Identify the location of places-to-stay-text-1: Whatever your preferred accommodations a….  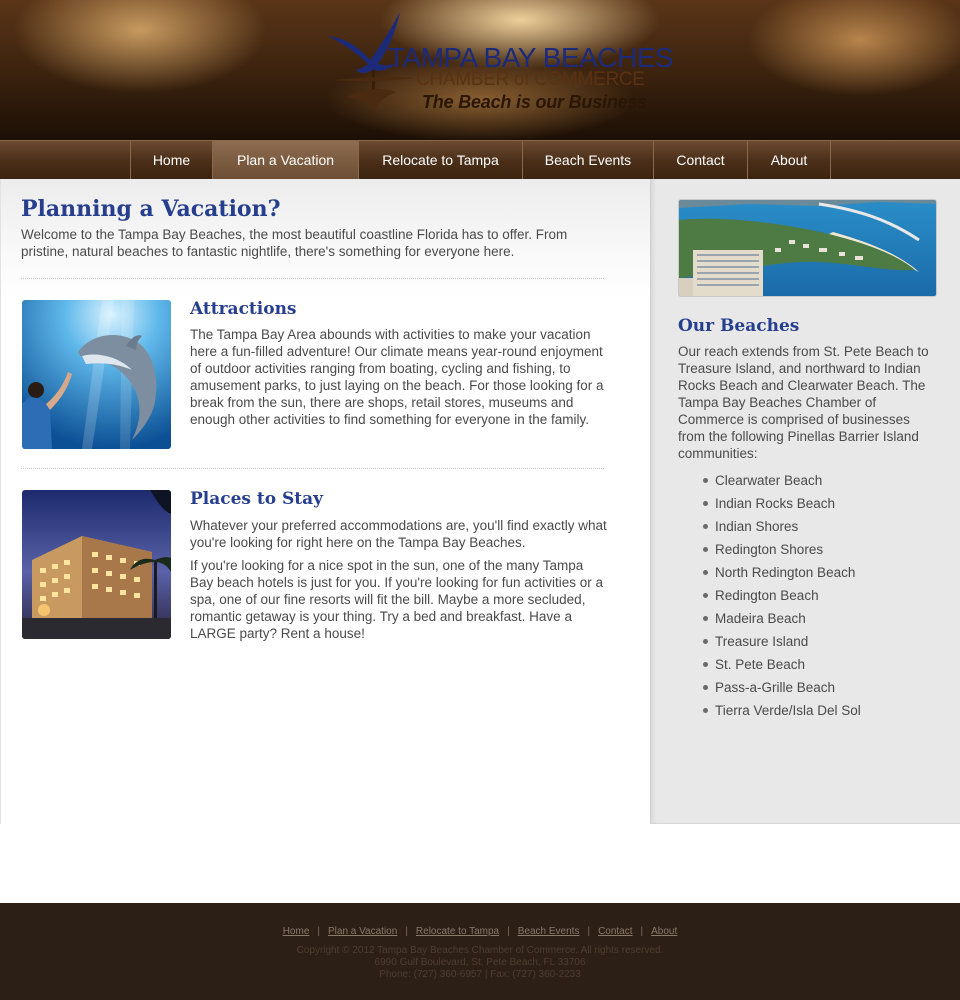
(398, 534).